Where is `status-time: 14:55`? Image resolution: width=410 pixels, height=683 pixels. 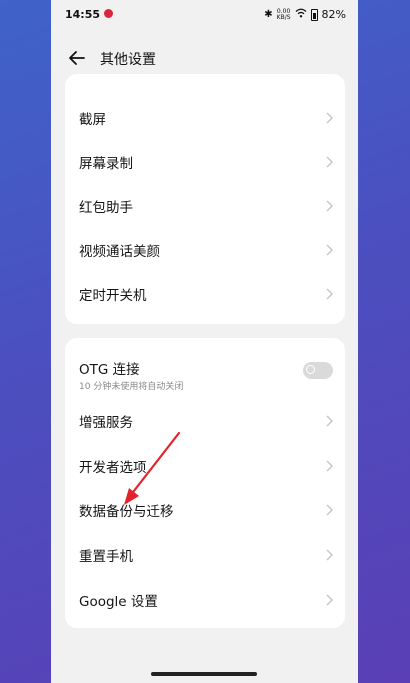
status-time: 14:55 is located at coordinates (83, 14).